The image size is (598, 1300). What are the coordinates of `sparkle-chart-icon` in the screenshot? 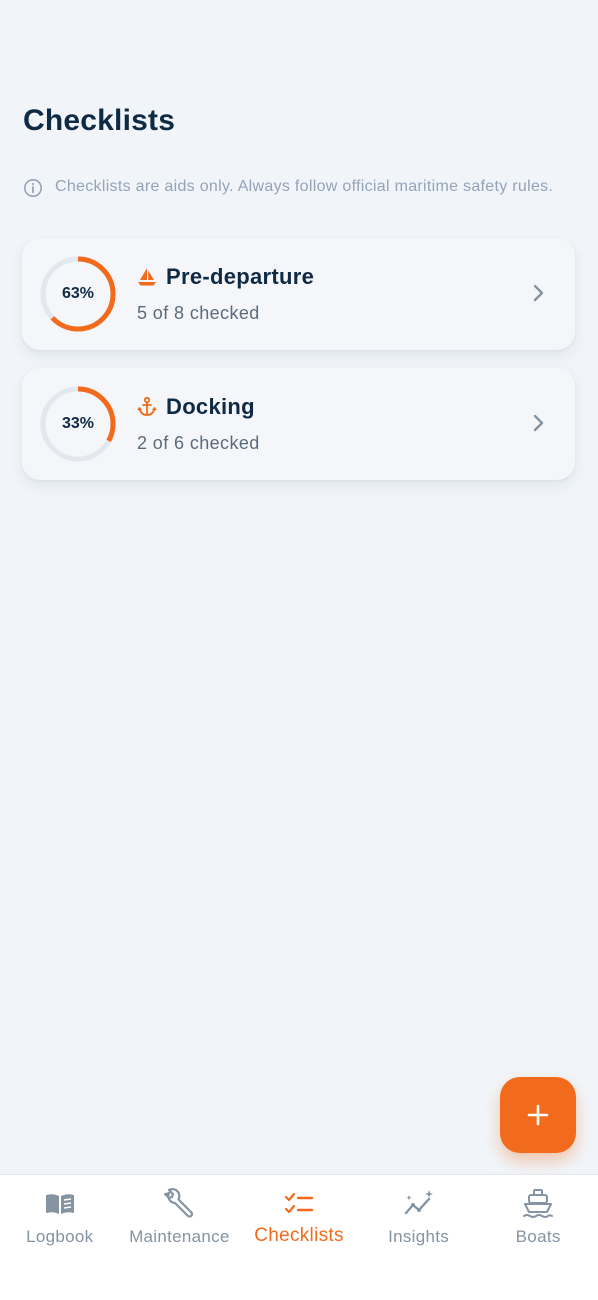 It's located at (418, 1202).